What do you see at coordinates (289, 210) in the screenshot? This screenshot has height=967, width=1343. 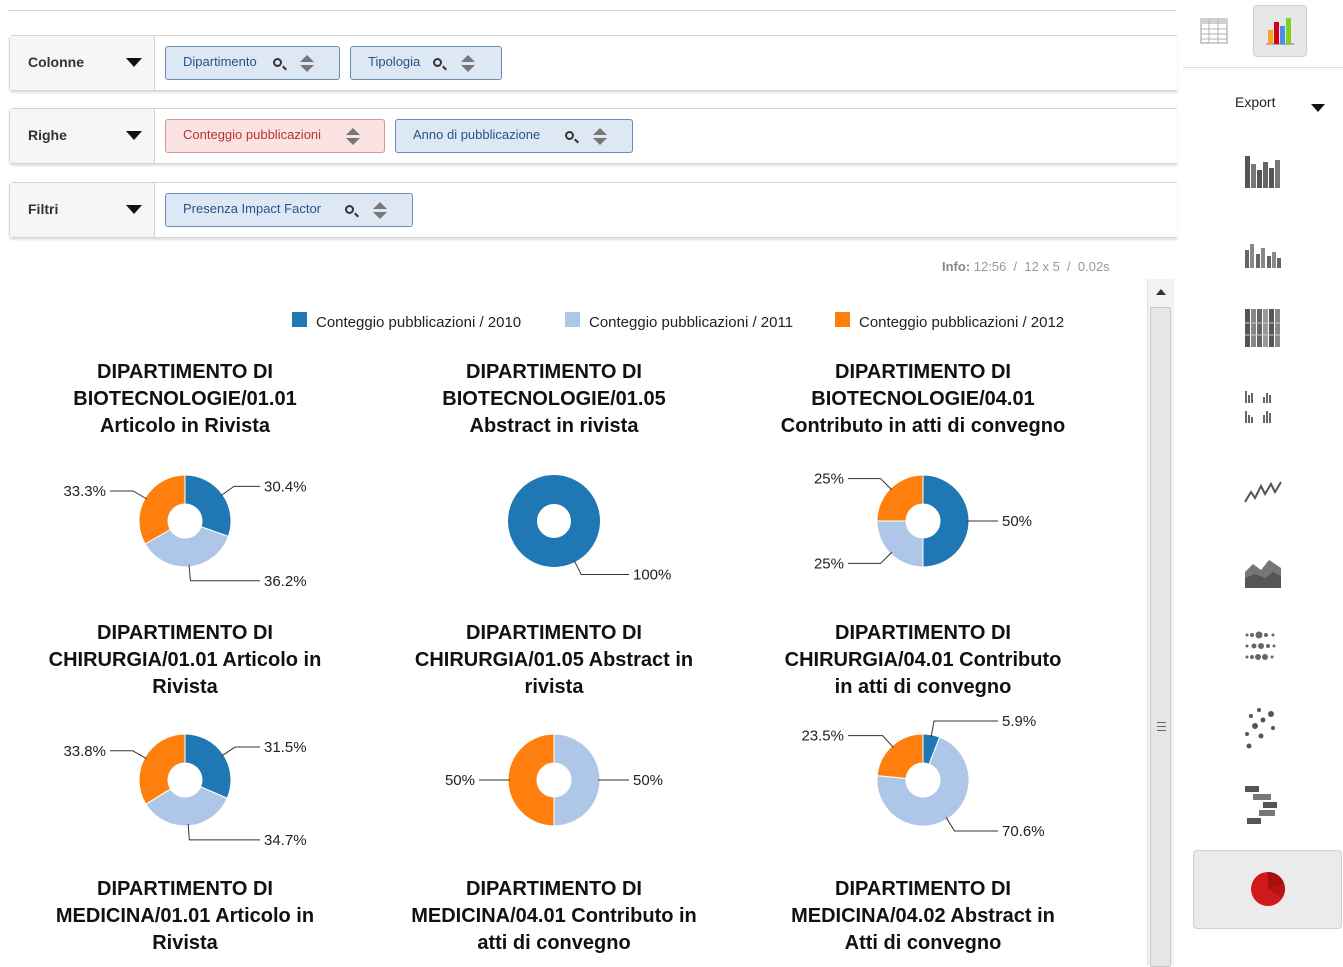 I see `chip-presenza-impact-factor: Presenza Impact Factor` at bounding box center [289, 210].